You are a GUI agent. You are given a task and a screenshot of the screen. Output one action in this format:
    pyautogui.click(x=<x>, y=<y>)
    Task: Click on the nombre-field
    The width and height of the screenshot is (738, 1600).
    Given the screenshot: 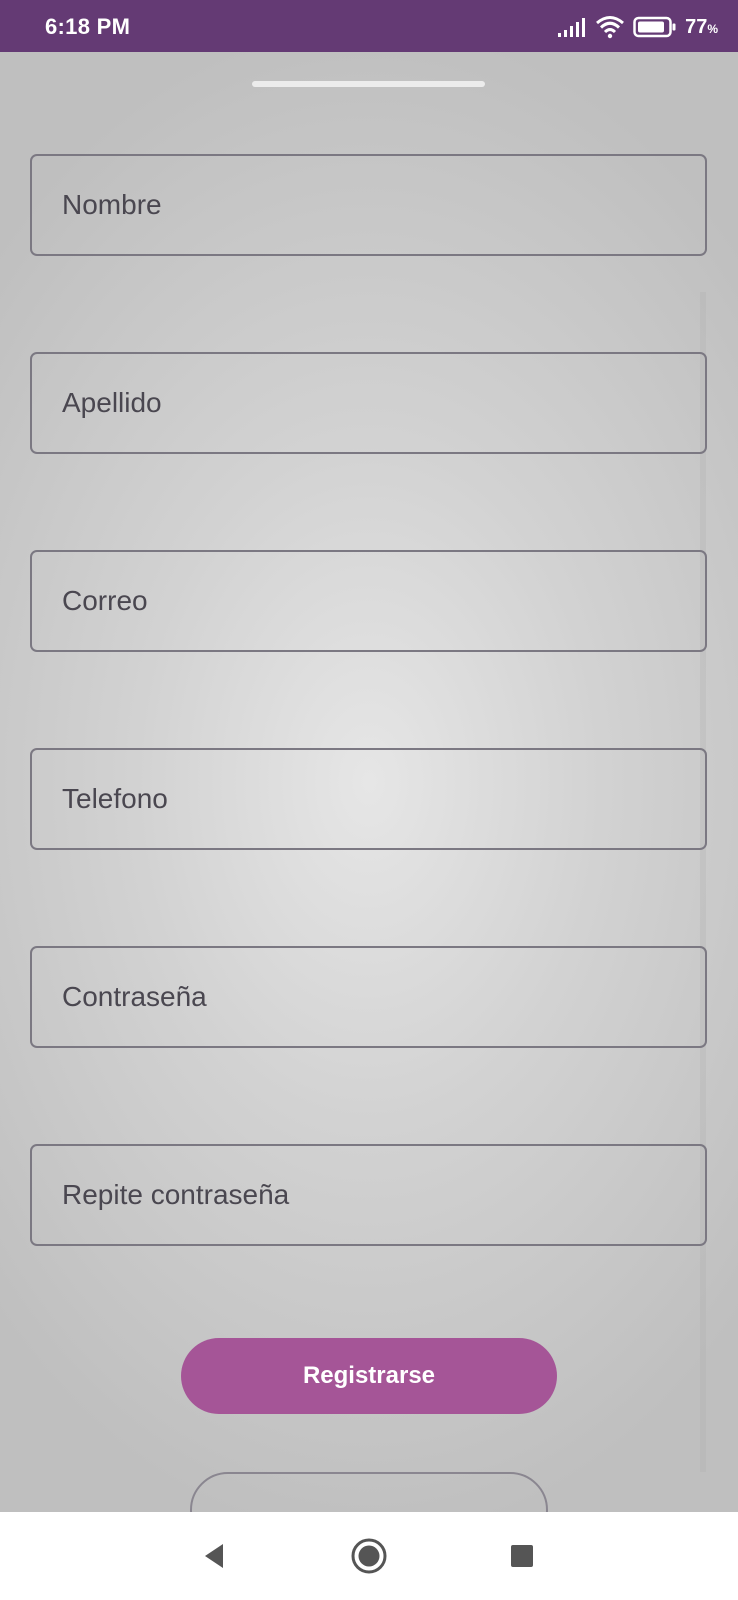 What is the action you would take?
    pyautogui.click(x=368, y=205)
    